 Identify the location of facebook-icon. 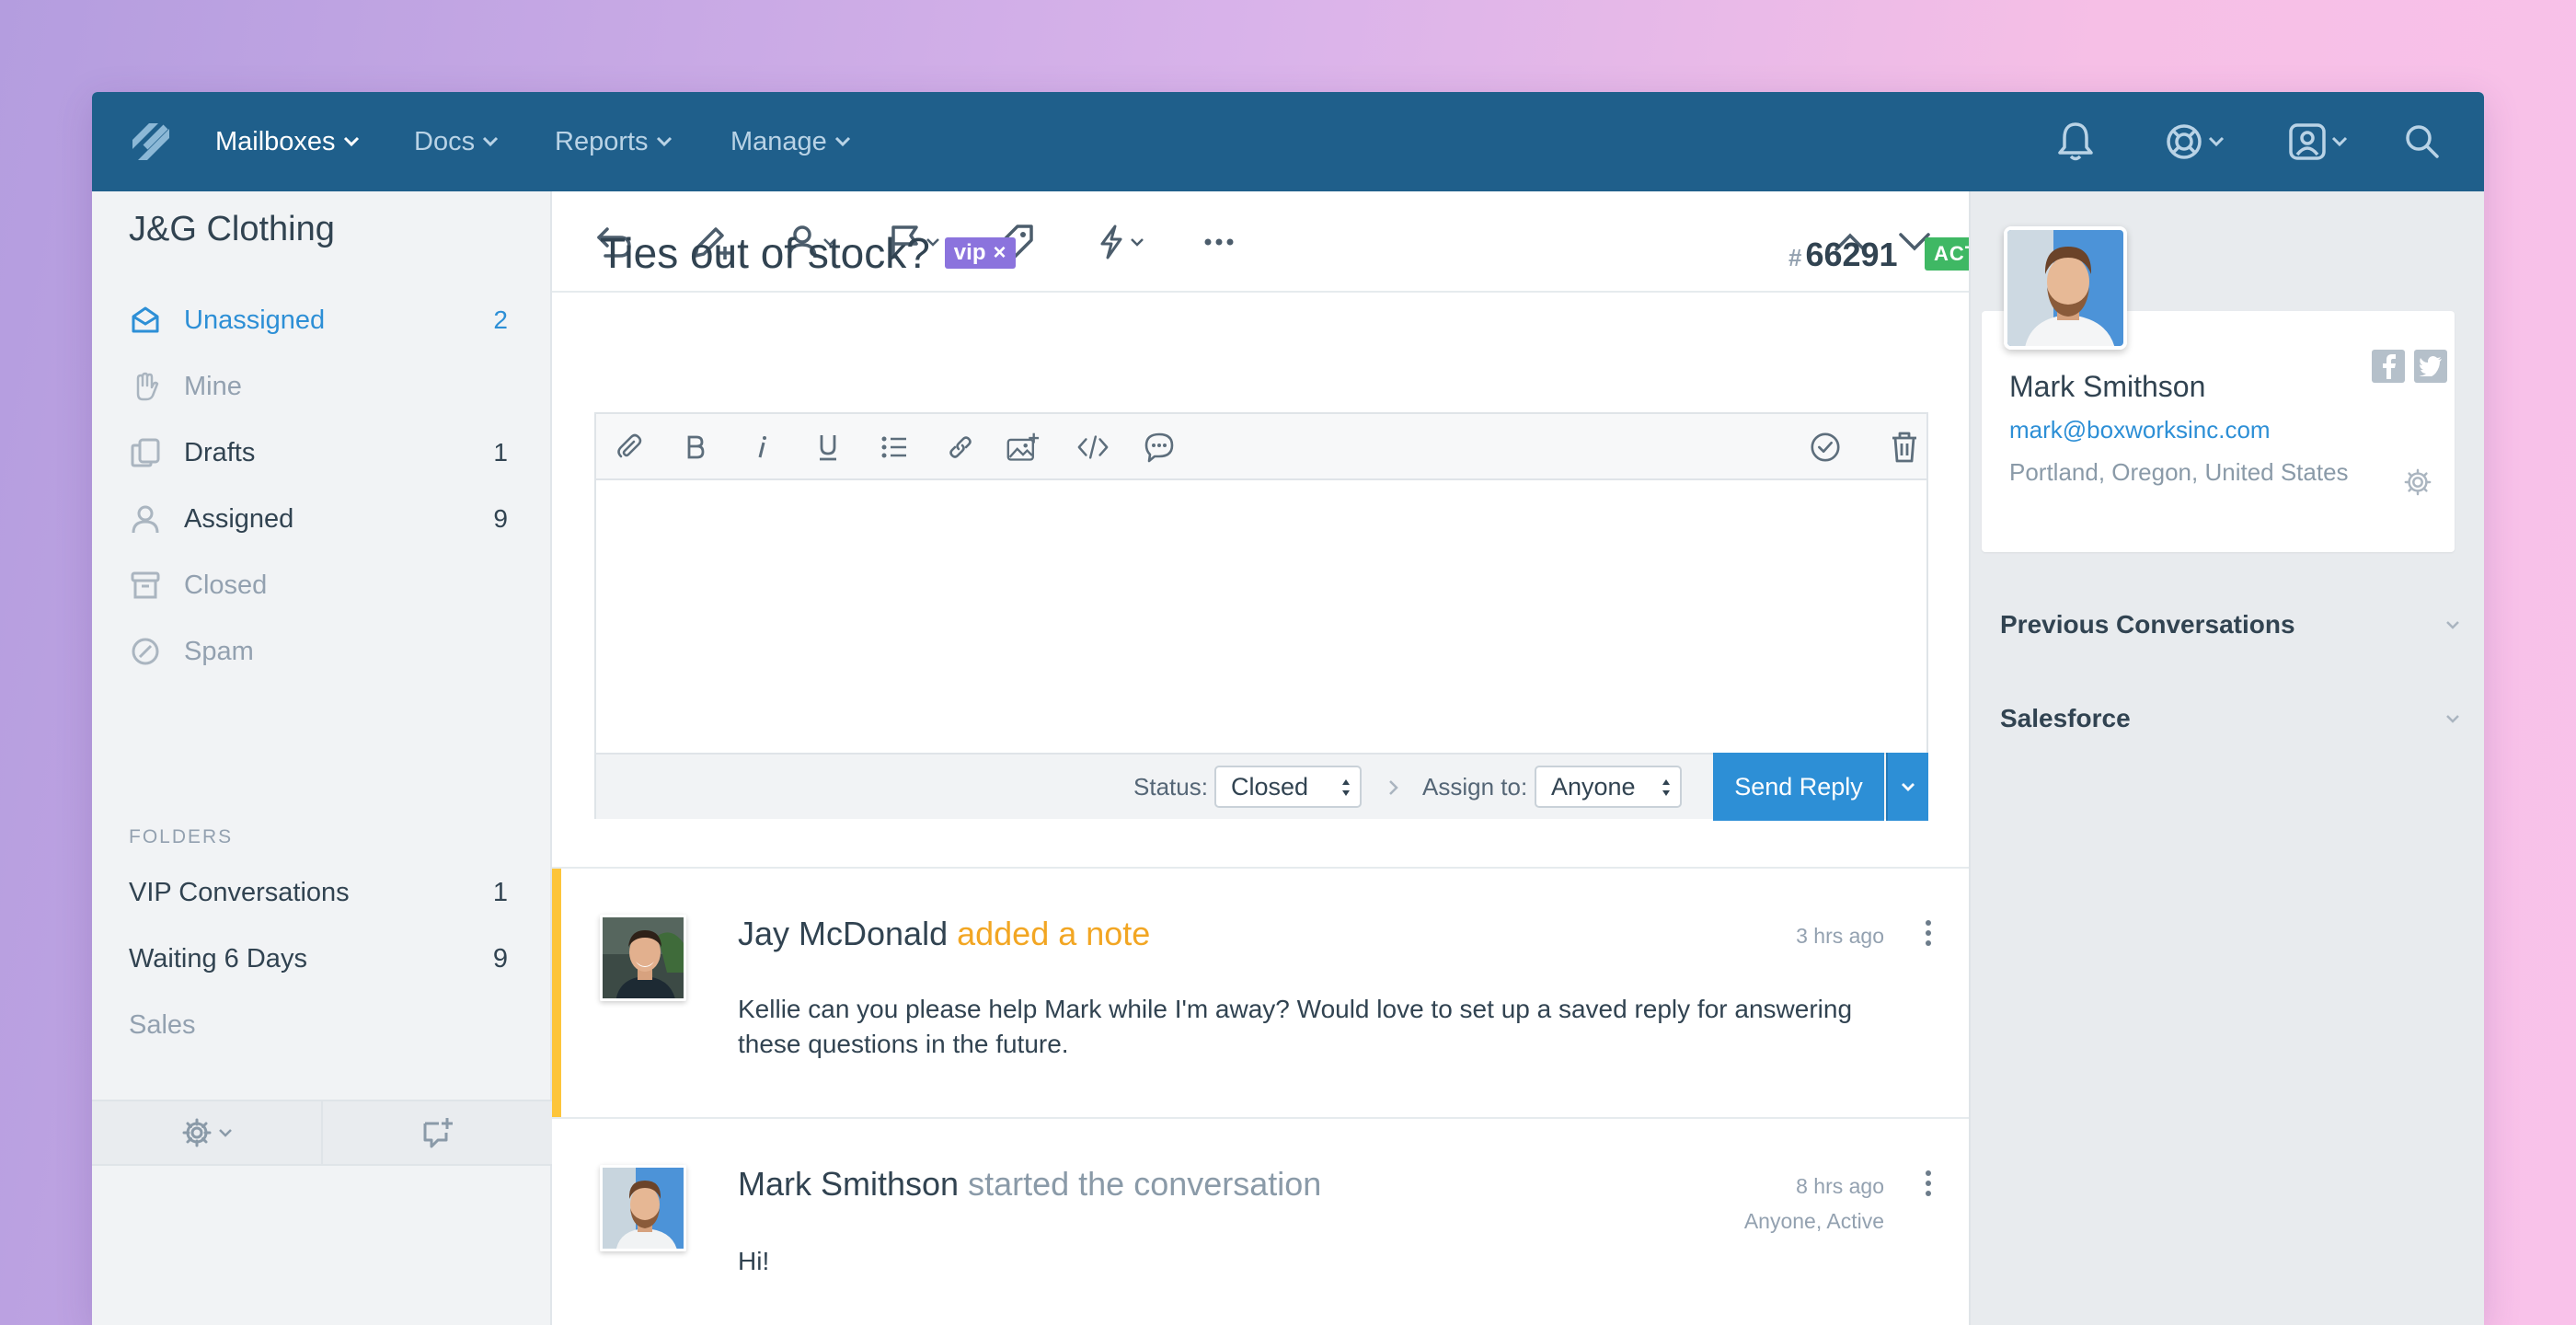
(2388, 366).